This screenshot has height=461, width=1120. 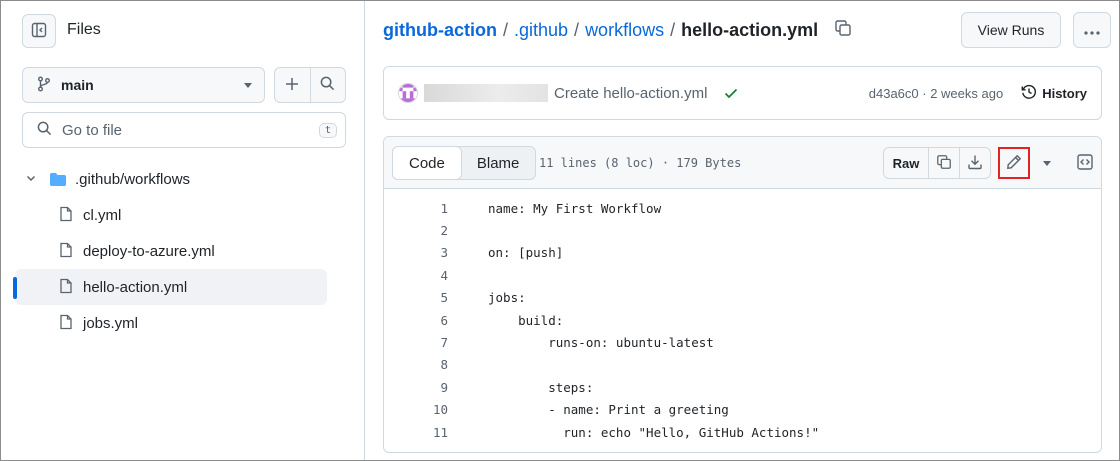 I want to click on line-number: 4, so click(x=416, y=275).